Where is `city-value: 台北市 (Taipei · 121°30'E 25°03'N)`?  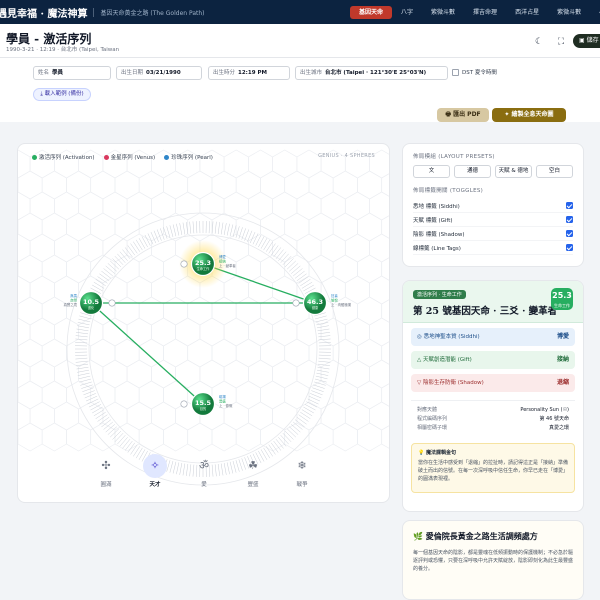
city-value: 台北市 (Taipei · 121°30'E 25°03'N) is located at coordinates (376, 73).